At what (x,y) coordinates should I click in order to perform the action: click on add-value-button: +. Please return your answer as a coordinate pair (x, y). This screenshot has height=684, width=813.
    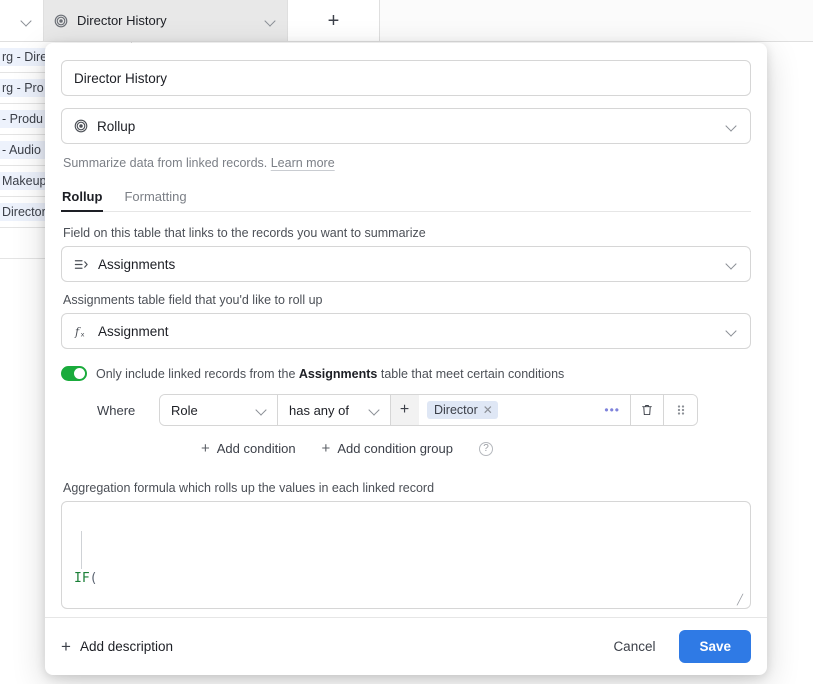
    Looking at the image, I should click on (405, 410).